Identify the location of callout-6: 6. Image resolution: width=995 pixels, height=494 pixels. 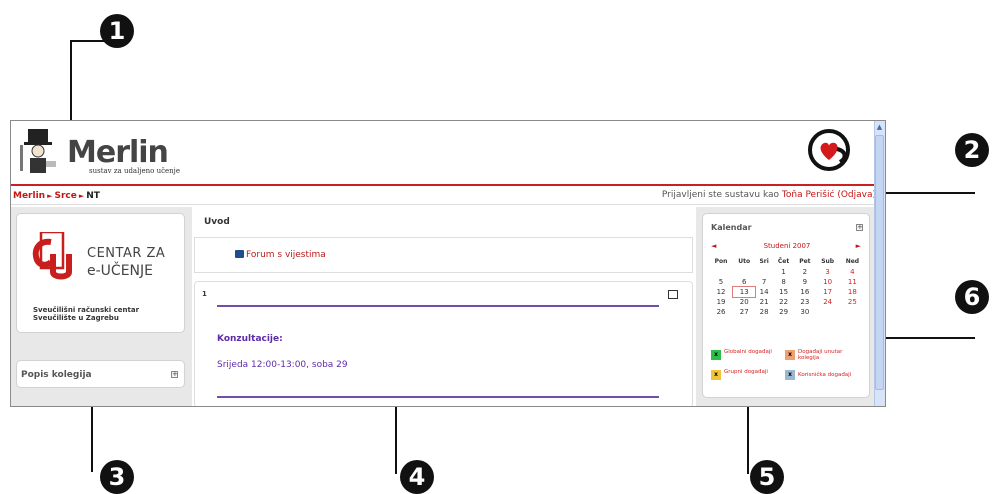
(972, 297).